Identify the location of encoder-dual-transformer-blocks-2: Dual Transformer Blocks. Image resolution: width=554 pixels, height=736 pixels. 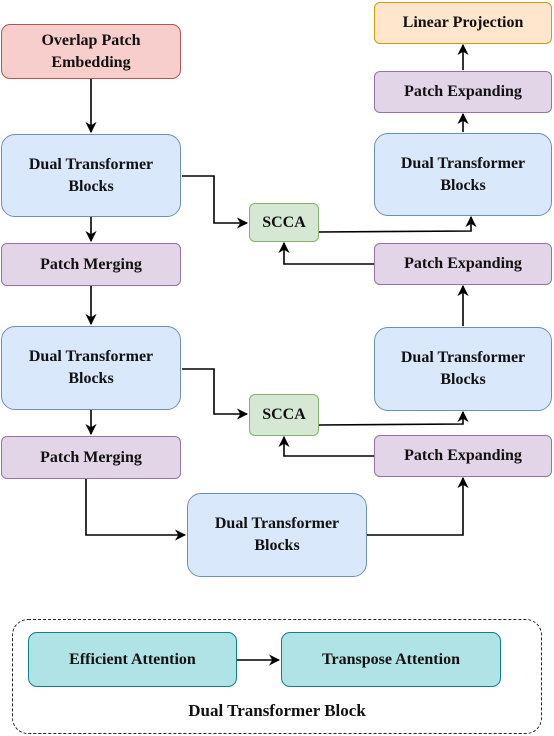
(91, 368).